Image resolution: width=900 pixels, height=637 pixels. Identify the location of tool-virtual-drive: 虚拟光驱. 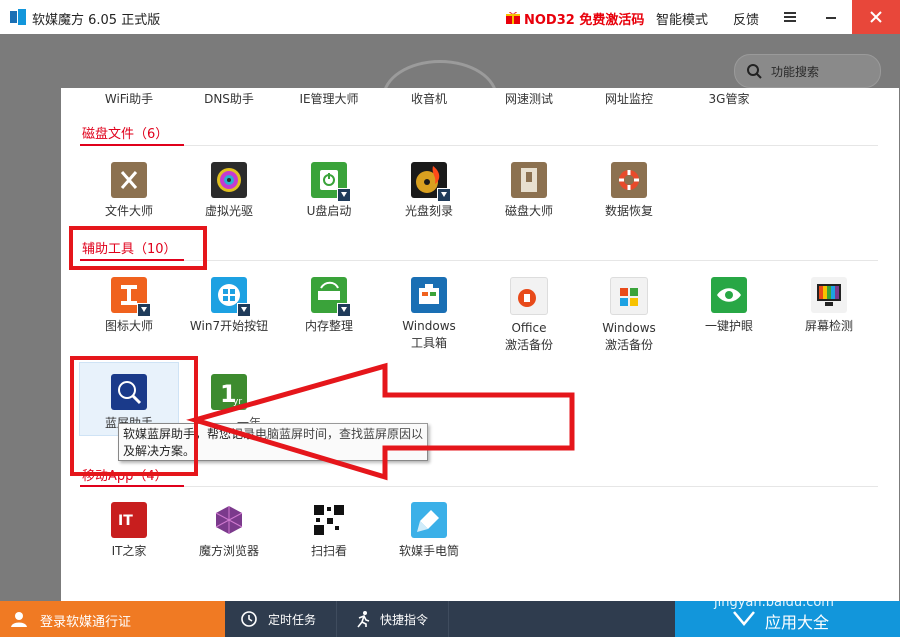
(229, 191).